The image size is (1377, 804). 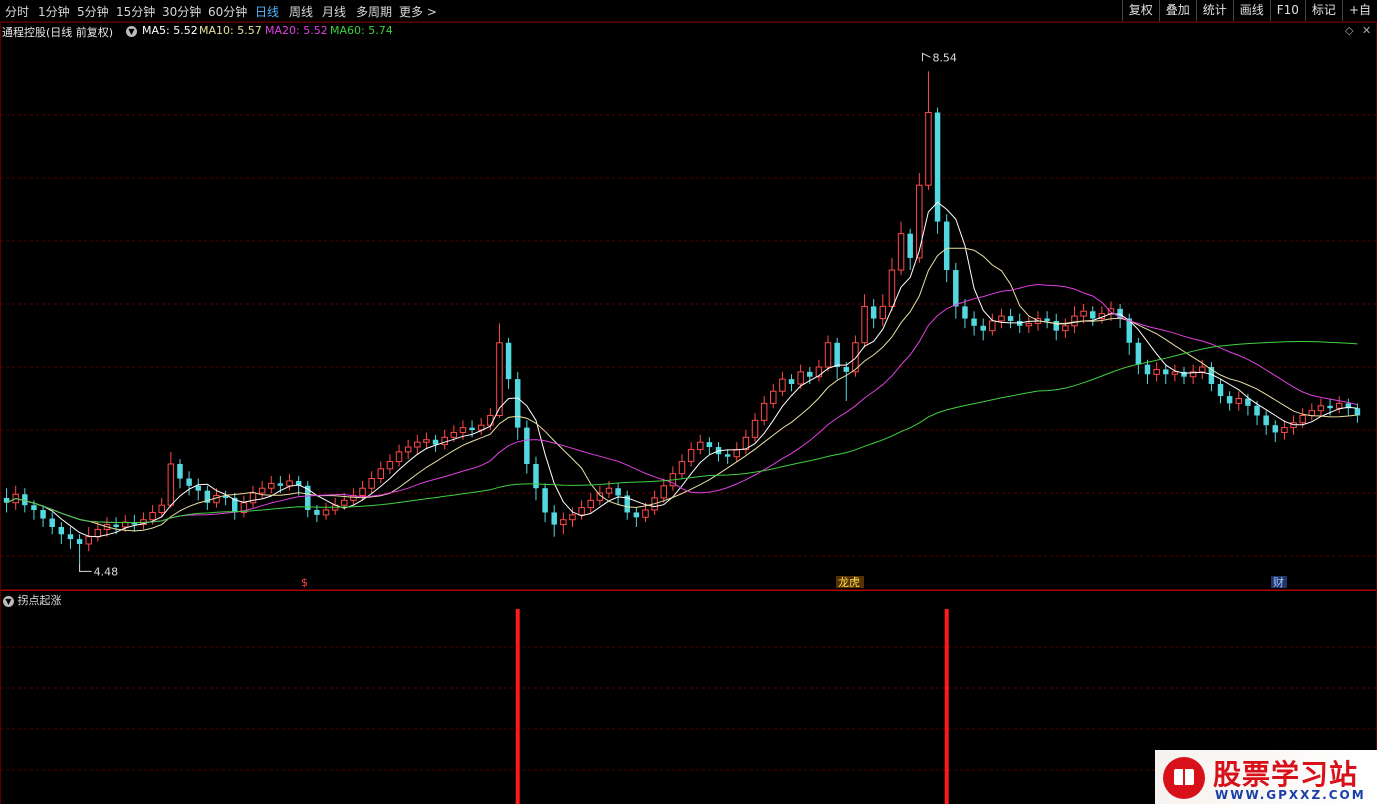 I want to click on watermark-title: 股票学习站, so click(x=1286, y=774).